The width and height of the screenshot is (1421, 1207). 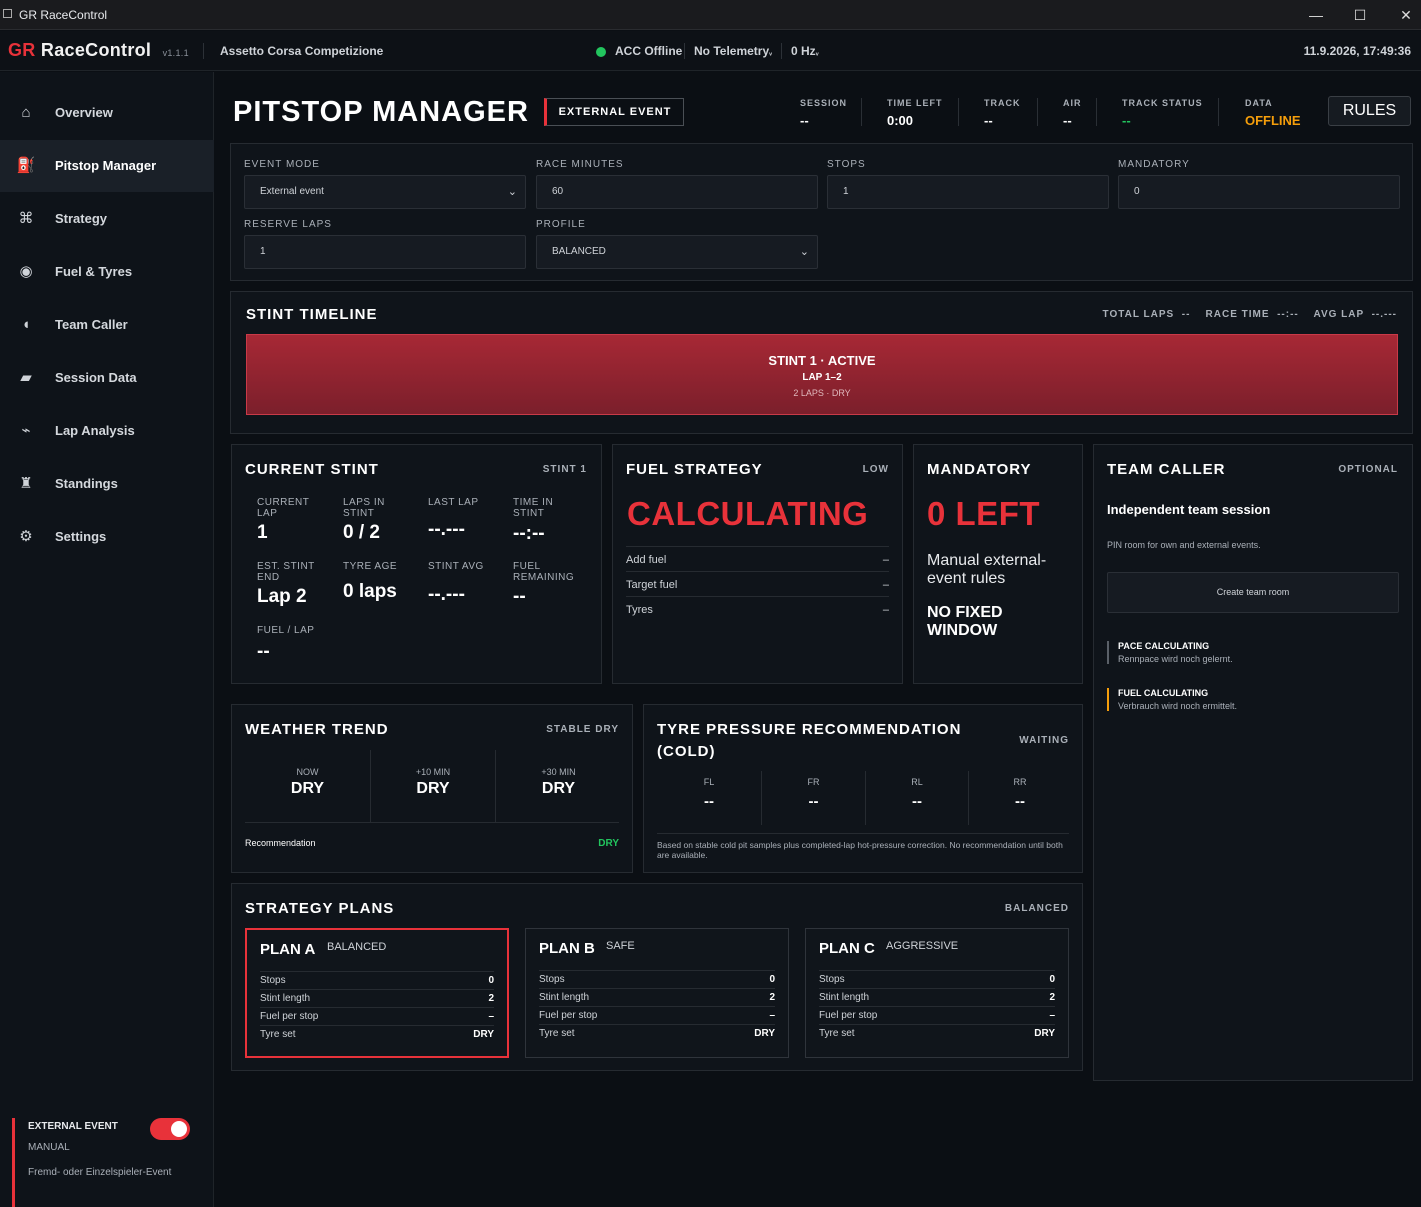 What do you see at coordinates (357, 947) in the screenshot?
I see `plan-type: BALANCED` at bounding box center [357, 947].